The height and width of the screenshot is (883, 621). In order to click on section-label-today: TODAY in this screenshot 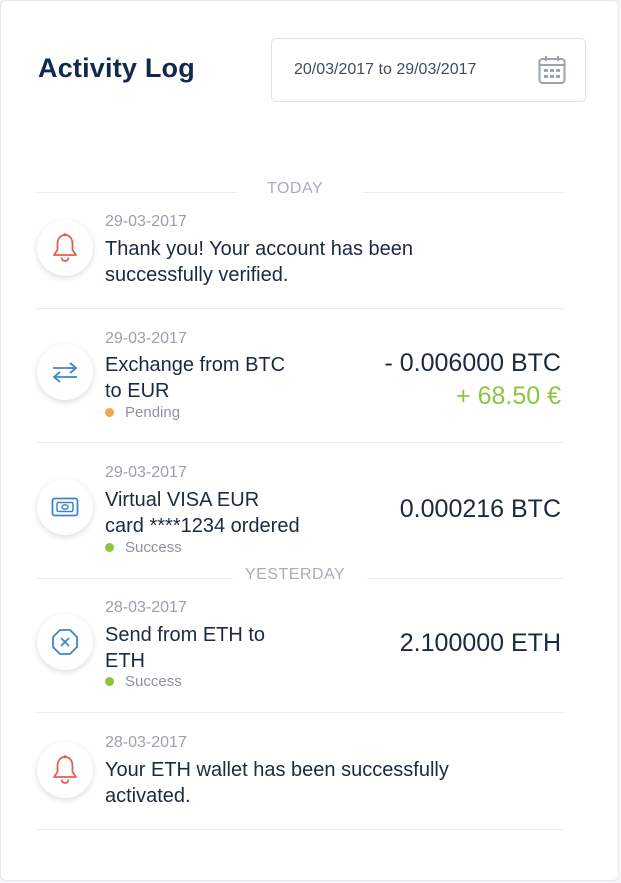, I will do `click(295, 188)`.